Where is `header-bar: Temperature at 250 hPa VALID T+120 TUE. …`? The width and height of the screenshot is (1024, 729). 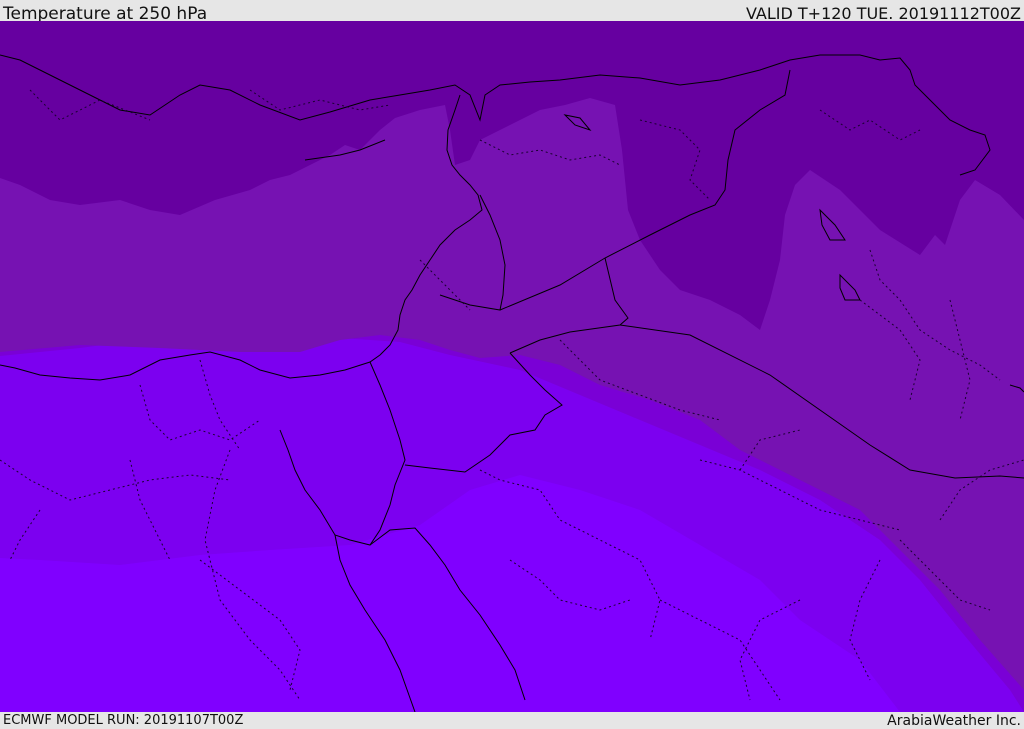 header-bar: Temperature at 250 hPa VALID T+120 TUE. … is located at coordinates (512, 12).